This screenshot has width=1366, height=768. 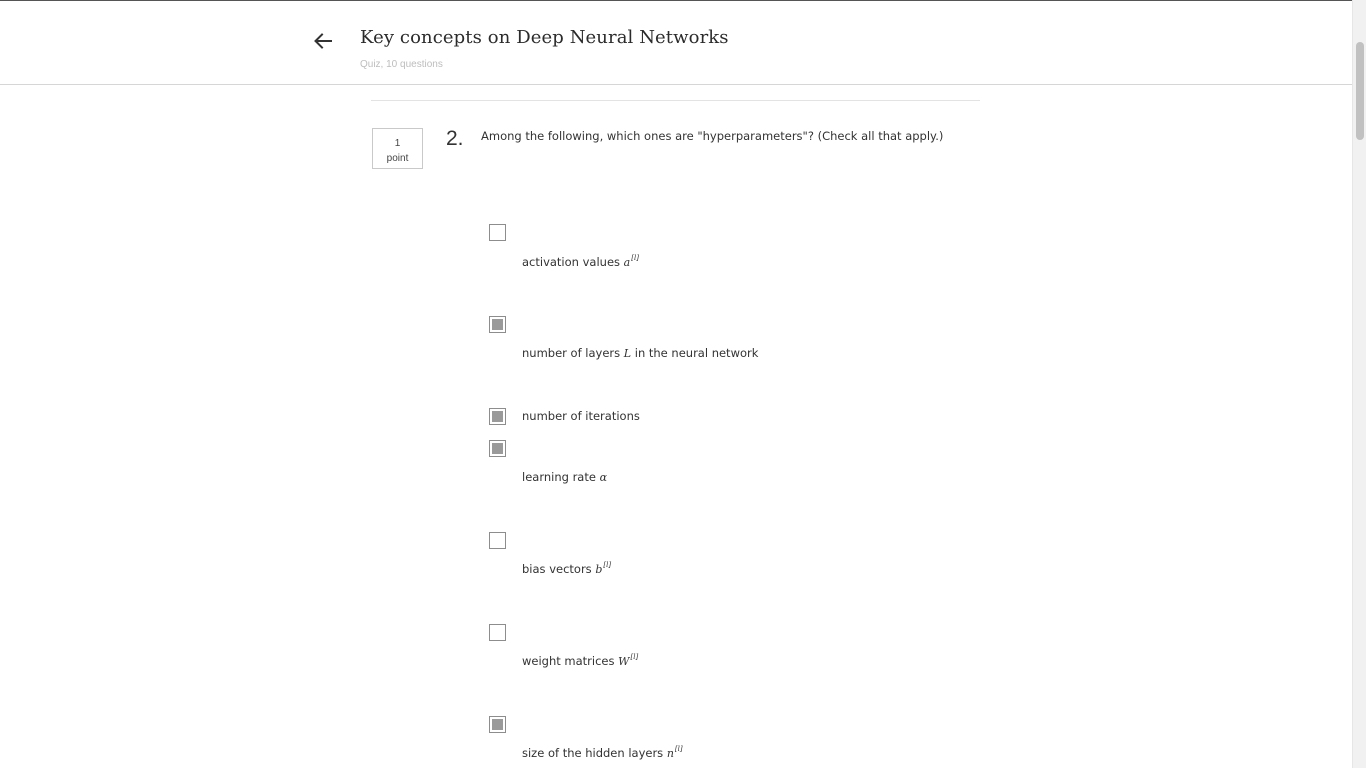 I want to click on quiz-subtitle: Quiz, 10 questions, so click(x=401, y=64).